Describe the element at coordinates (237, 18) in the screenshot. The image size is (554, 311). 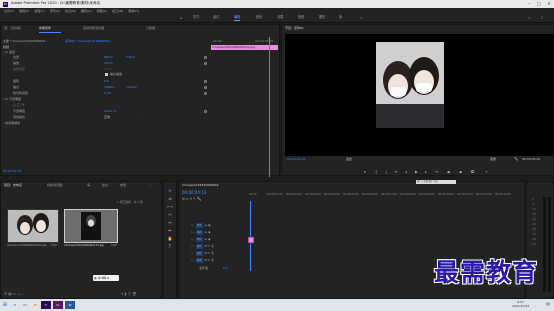
I see `workspace-editing: 编辑` at that location.